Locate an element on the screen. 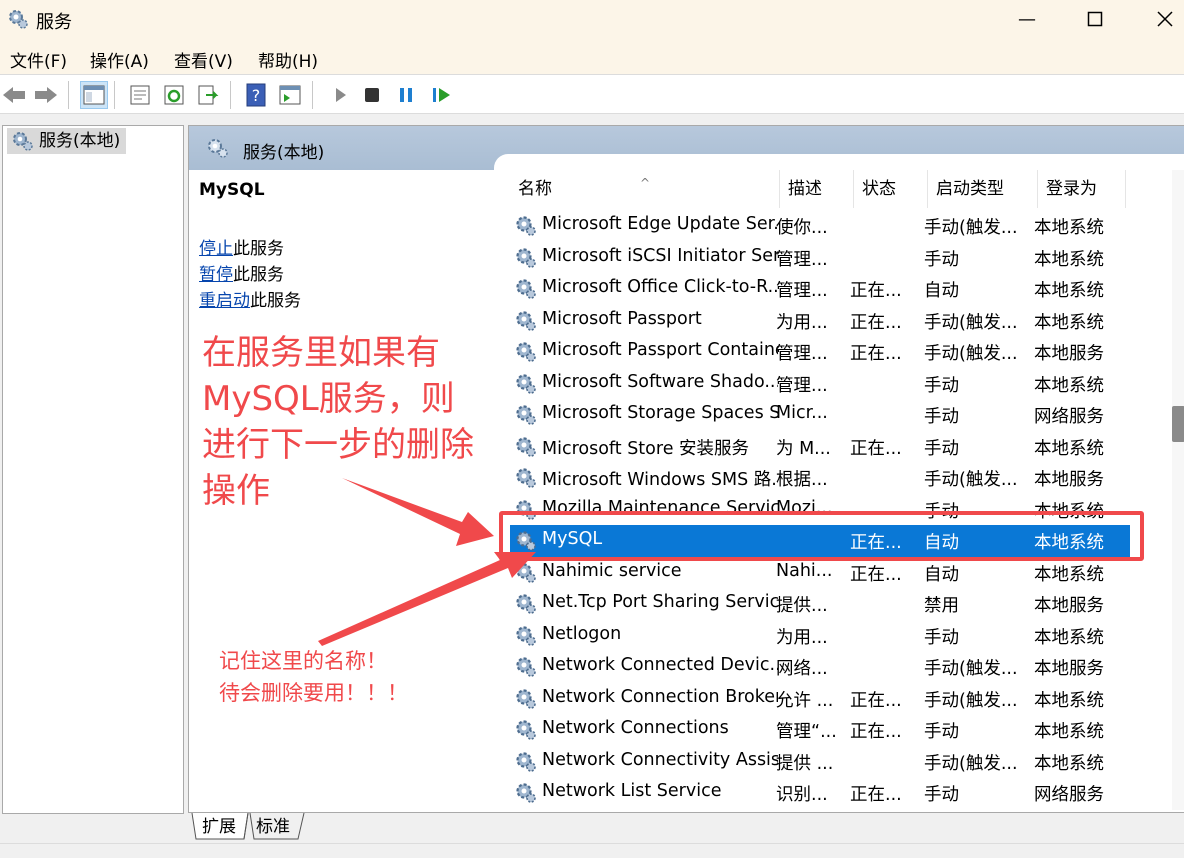 The width and height of the screenshot is (1184, 858). view-tabs: 扩展 标准 is located at coordinates (686, 828).